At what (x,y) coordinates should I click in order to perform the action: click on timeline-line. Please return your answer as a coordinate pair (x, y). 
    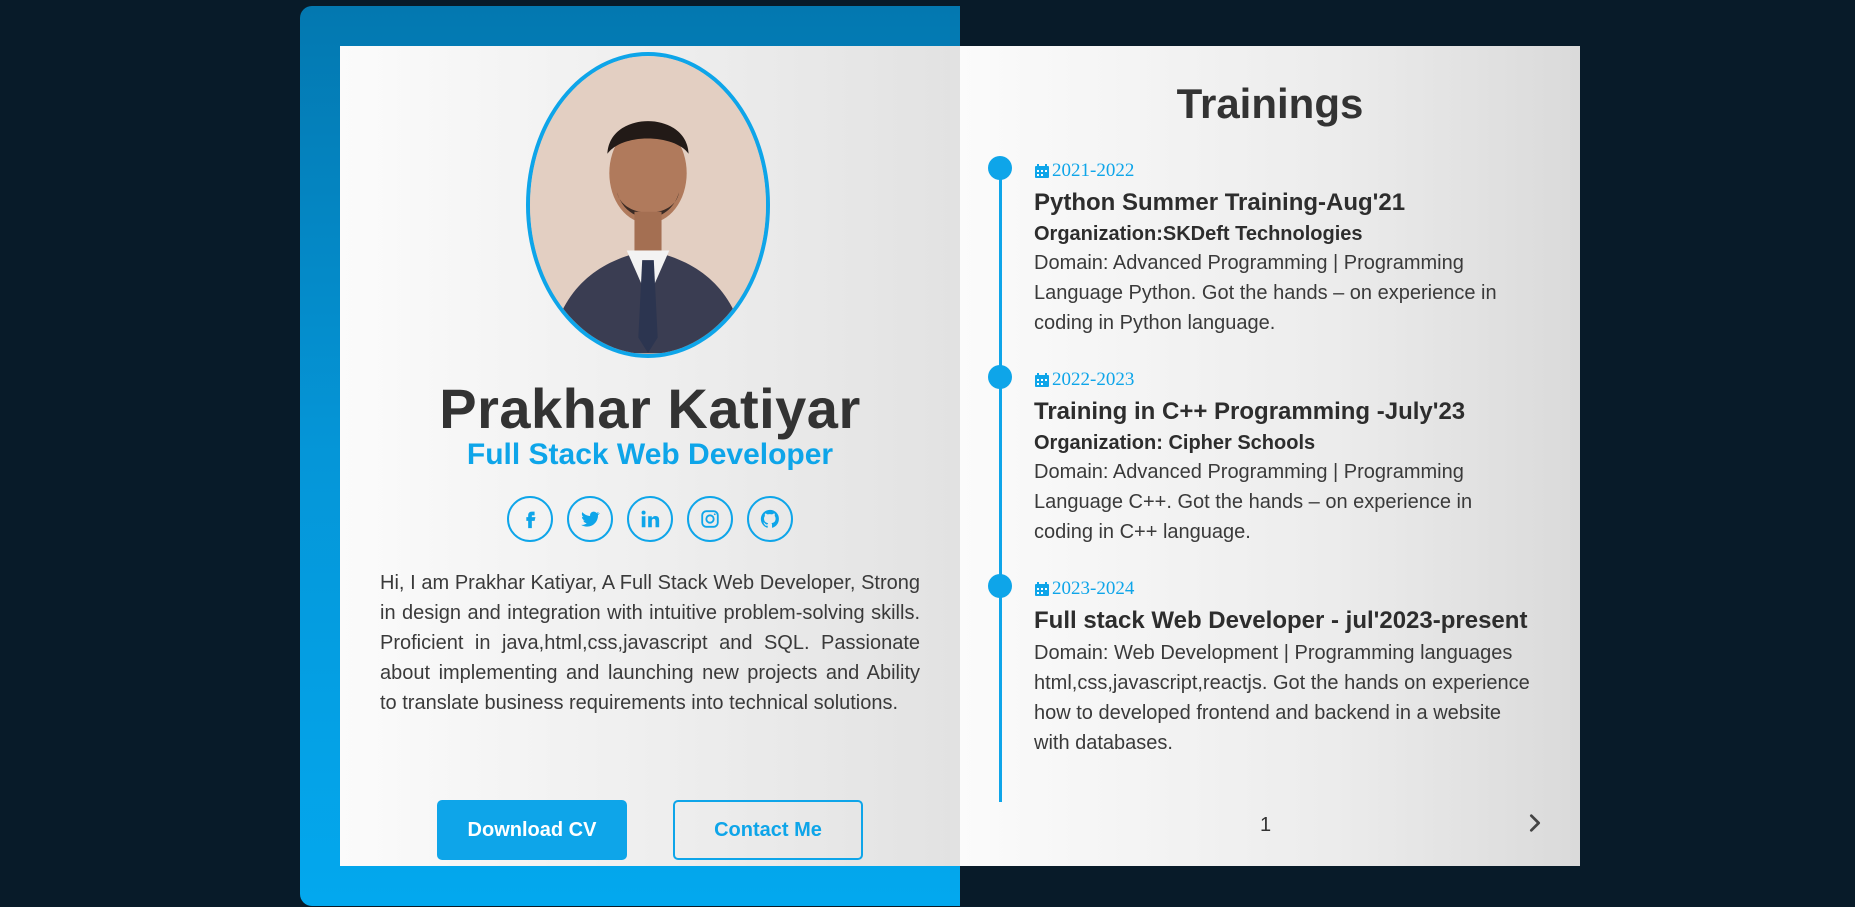
    Looking at the image, I should click on (1000, 484).